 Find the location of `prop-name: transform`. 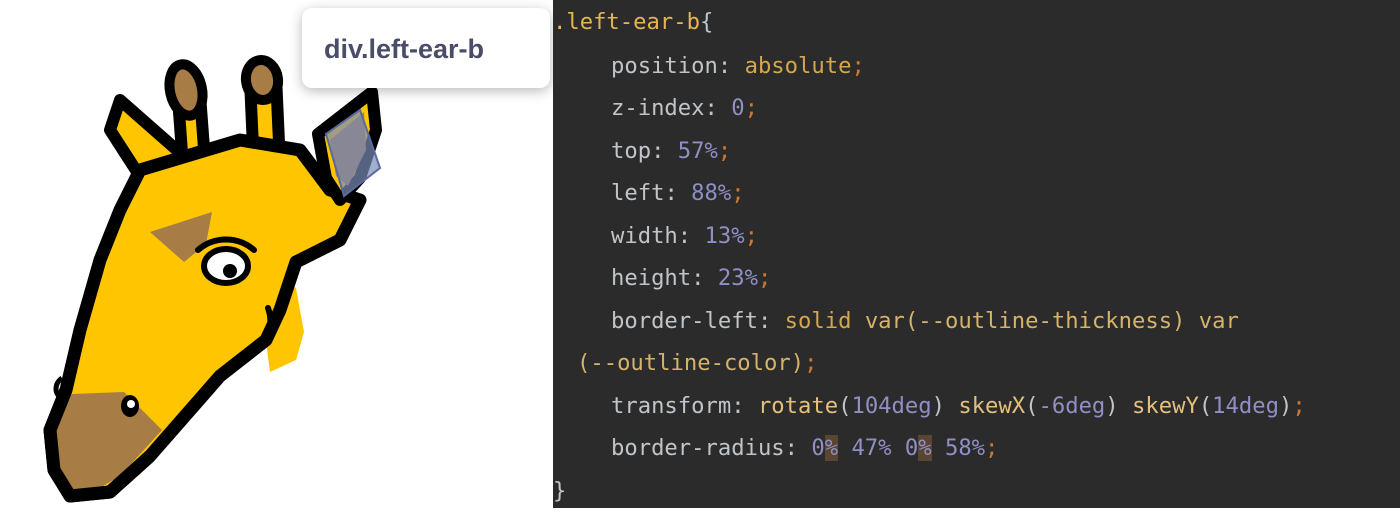

prop-name: transform is located at coordinates (671, 406).